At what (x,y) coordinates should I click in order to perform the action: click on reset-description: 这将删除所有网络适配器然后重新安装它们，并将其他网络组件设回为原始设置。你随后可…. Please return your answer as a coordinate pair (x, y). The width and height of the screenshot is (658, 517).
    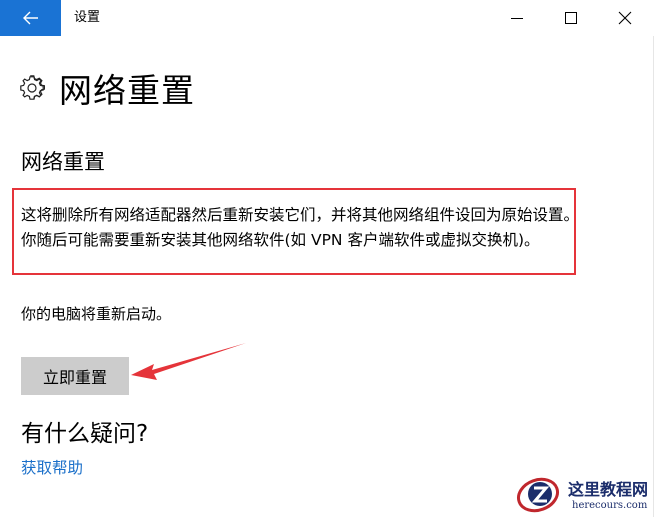
    Looking at the image, I should click on (300, 227).